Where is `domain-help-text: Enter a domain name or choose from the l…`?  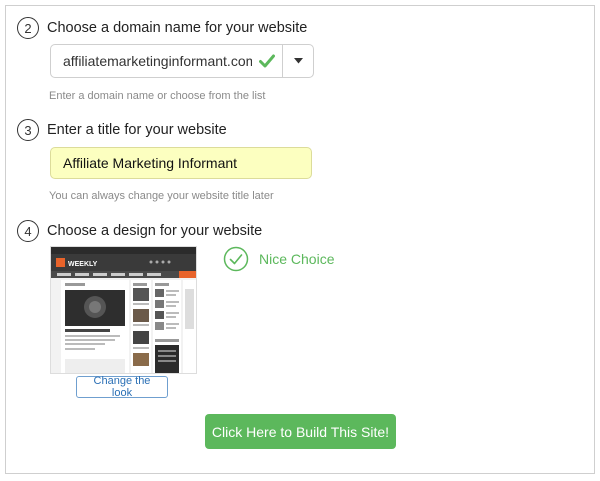
domain-help-text: Enter a domain name or choose from the l… is located at coordinates (157, 96).